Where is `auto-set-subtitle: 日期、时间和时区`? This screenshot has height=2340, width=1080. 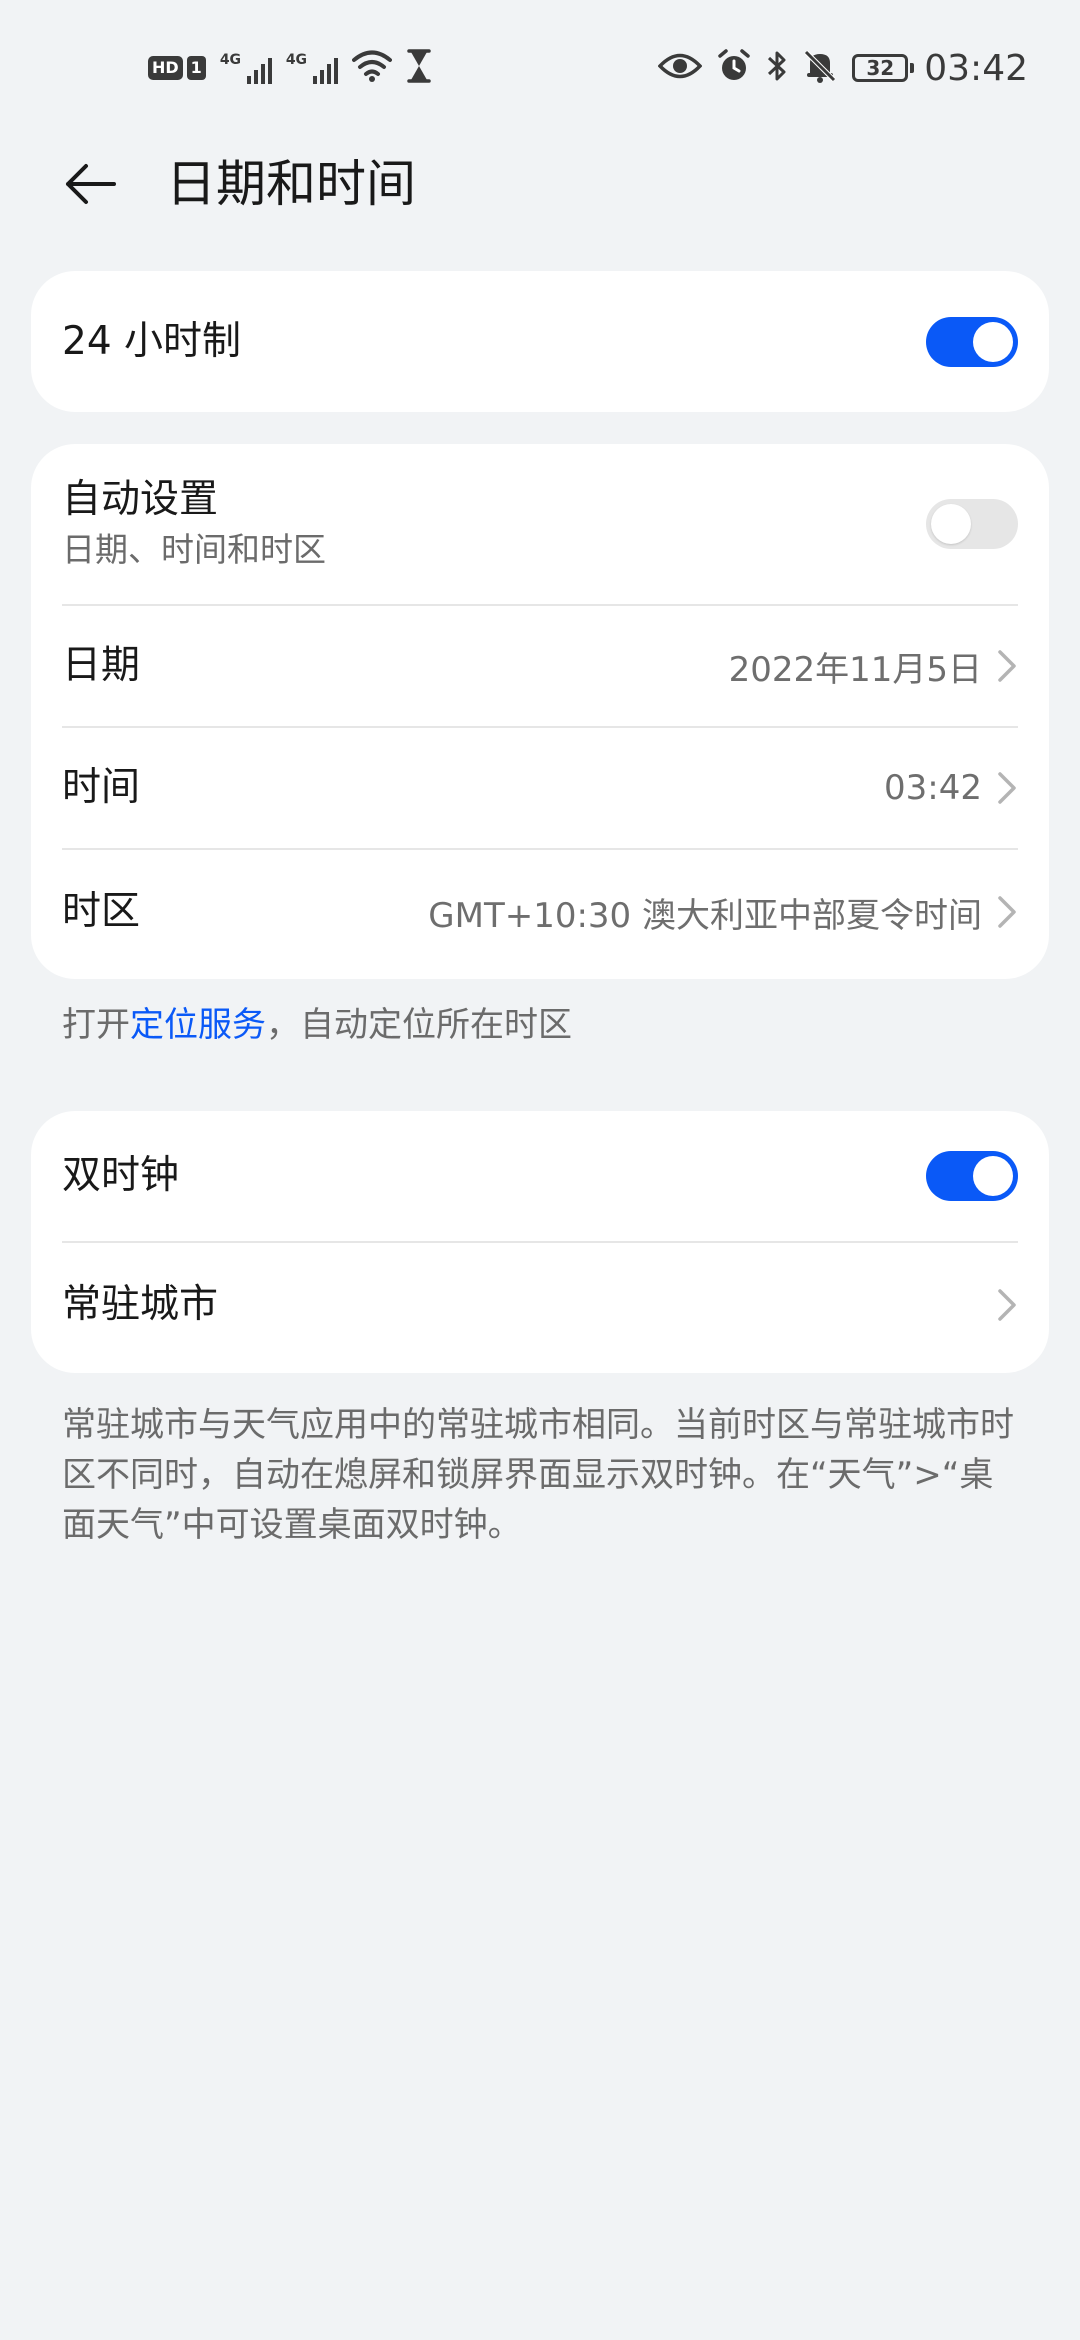 auto-set-subtitle: 日期、时间和时区 is located at coordinates (194, 549).